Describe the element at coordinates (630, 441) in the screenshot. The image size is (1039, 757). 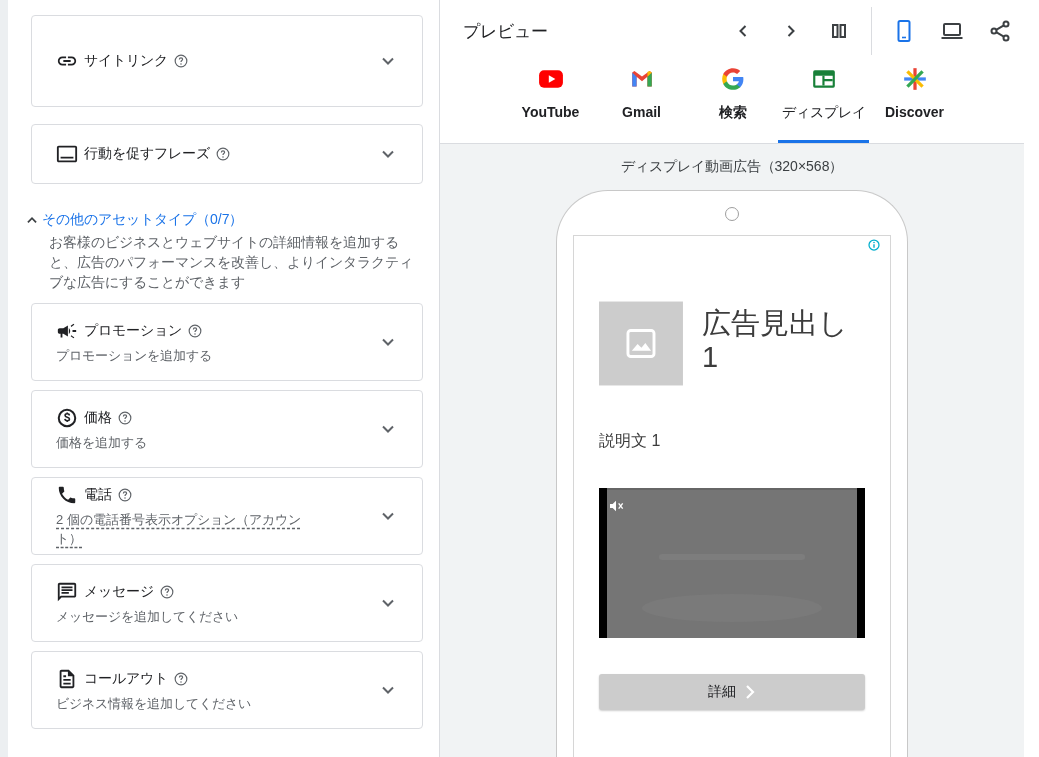
I see `ad-description: 説明文 1` at that location.